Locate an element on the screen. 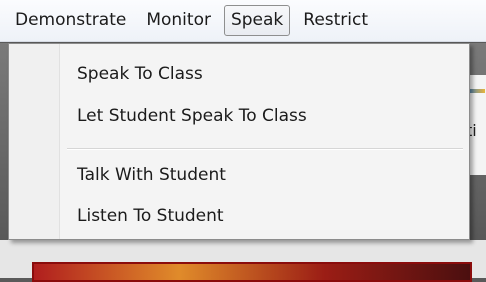 This screenshot has width=486, height=282. menu-item-speak-to-class: Speak To Class is located at coordinates (140, 74).